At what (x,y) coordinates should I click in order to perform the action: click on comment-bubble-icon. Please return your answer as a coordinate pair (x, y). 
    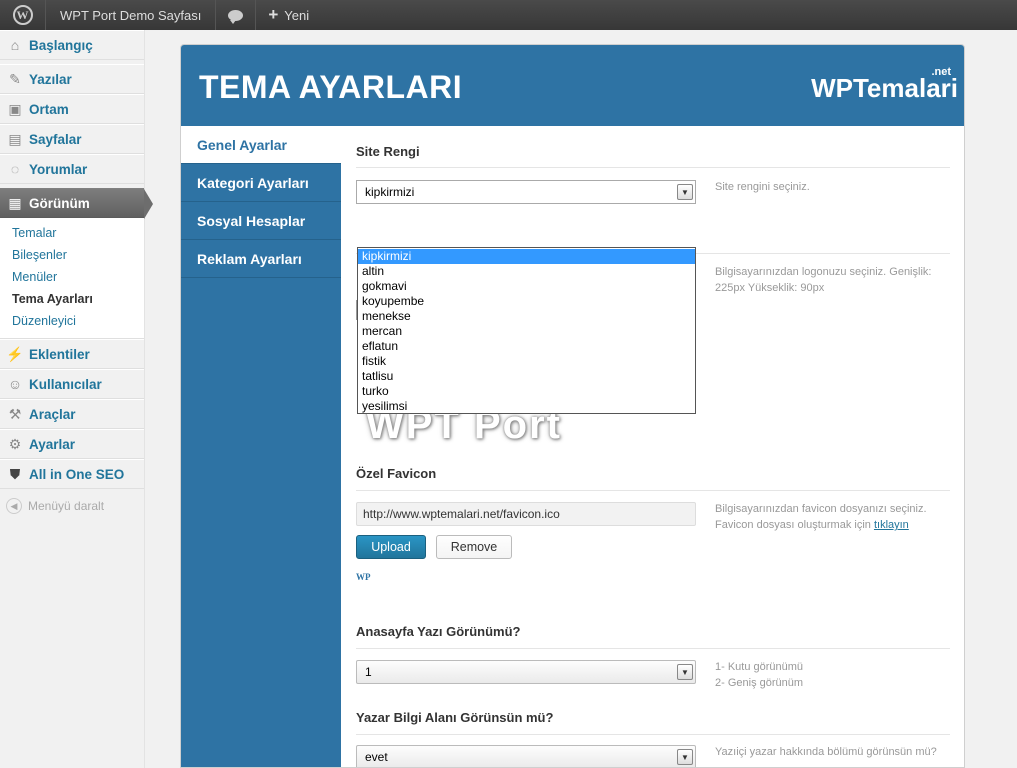
    Looking at the image, I should click on (236, 16).